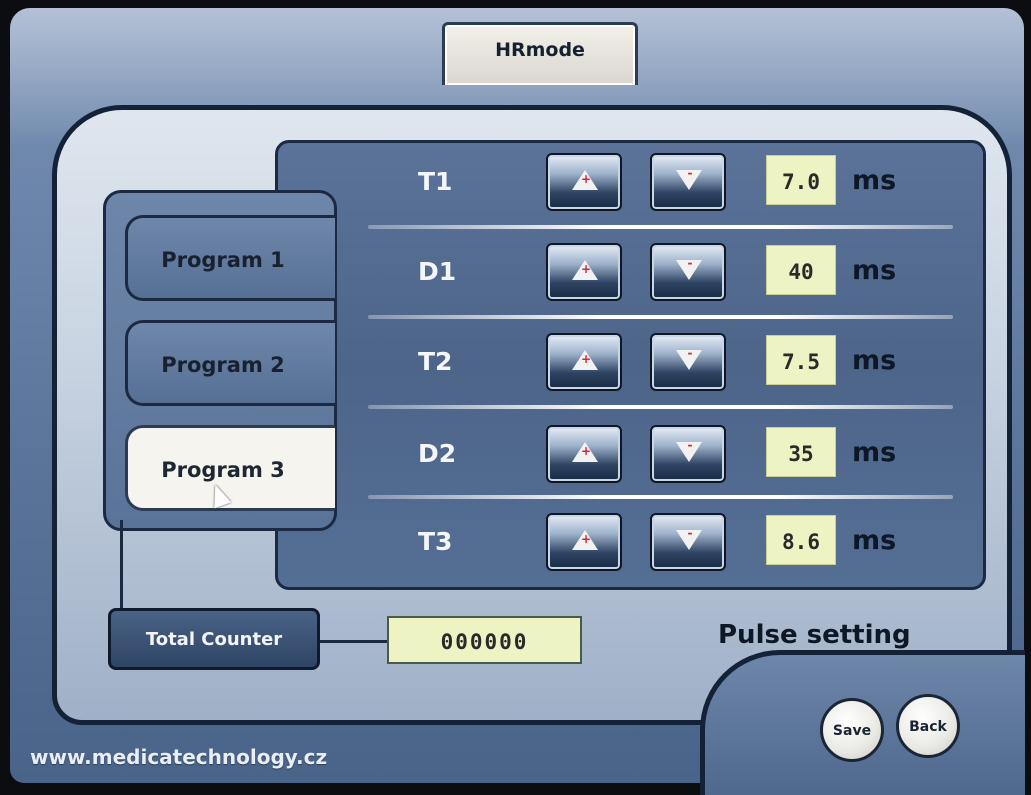 The image size is (1031, 795). What do you see at coordinates (688, 272) in the screenshot?
I see `d1-decrease-button: -` at bounding box center [688, 272].